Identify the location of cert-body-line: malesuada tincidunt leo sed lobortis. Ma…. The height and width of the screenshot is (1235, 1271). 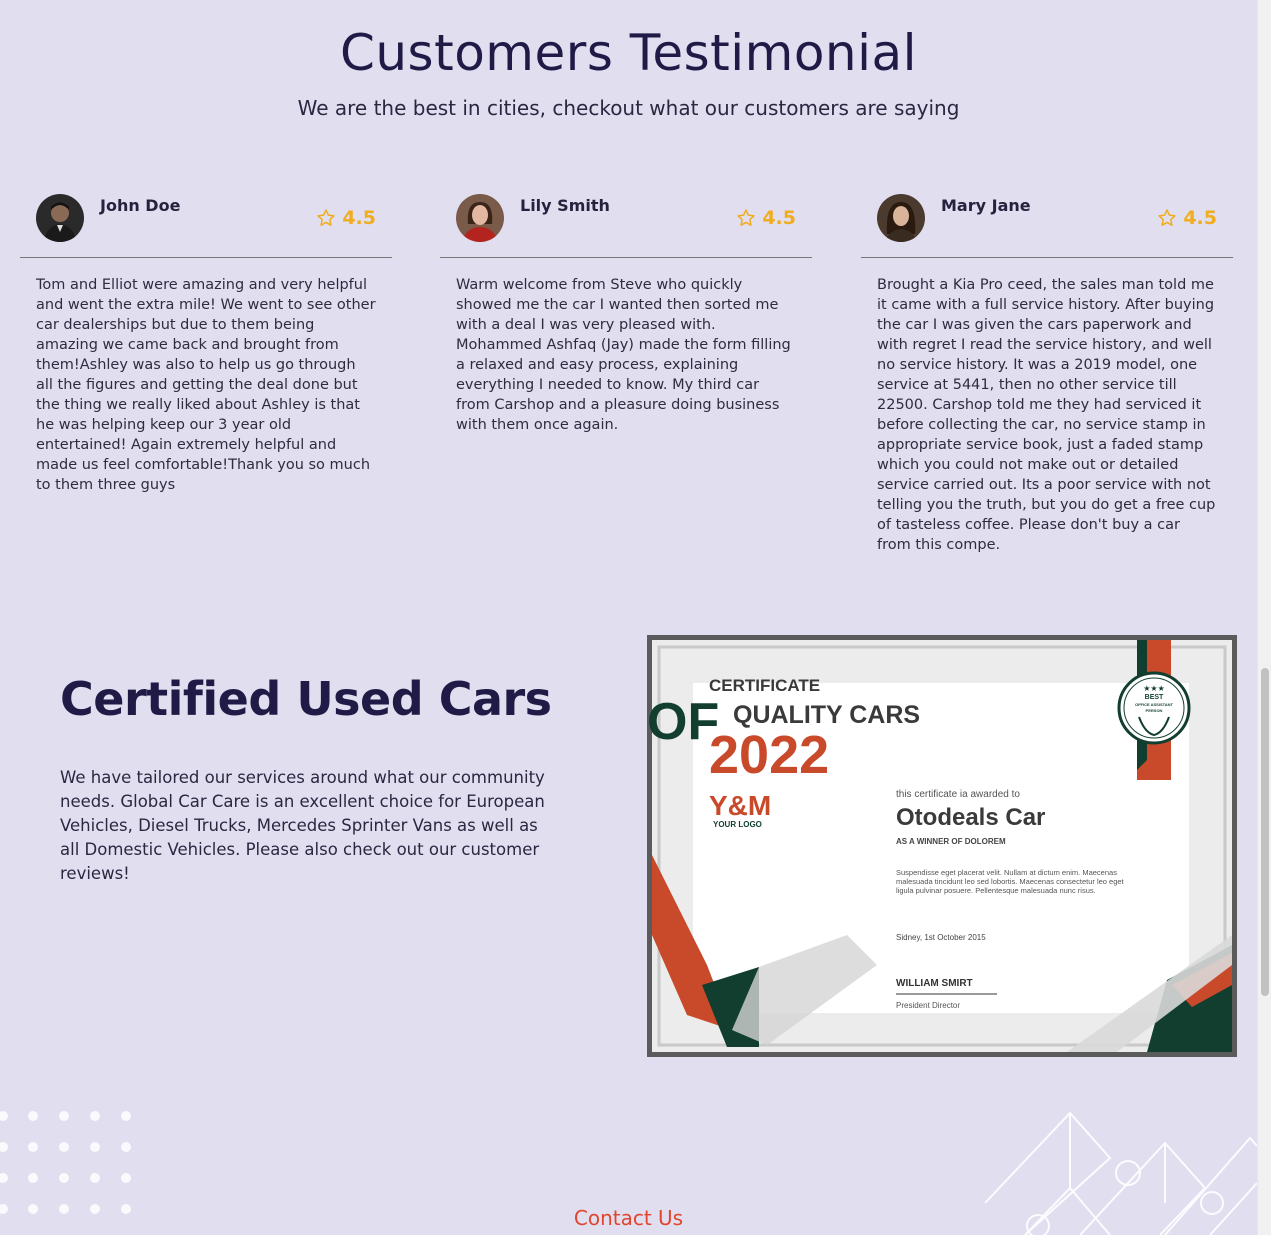
(1010, 881).